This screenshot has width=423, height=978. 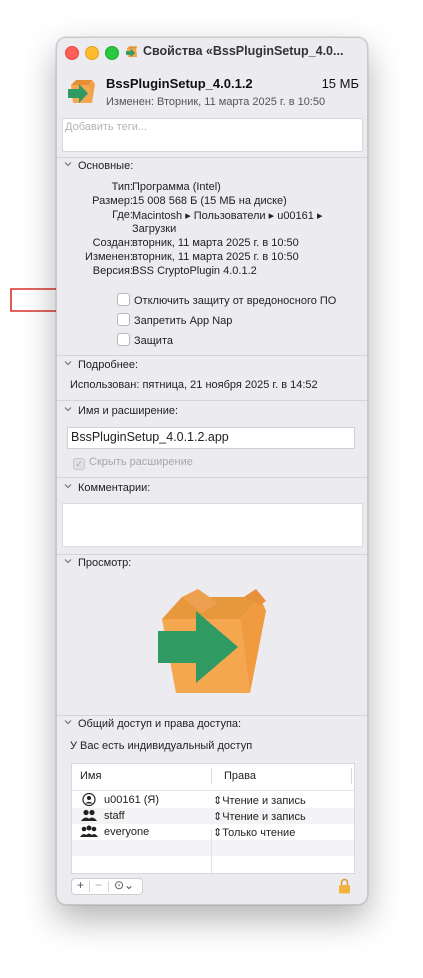 What do you see at coordinates (213, 790) in the screenshot?
I see `header-separator` at bounding box center [213, 790].